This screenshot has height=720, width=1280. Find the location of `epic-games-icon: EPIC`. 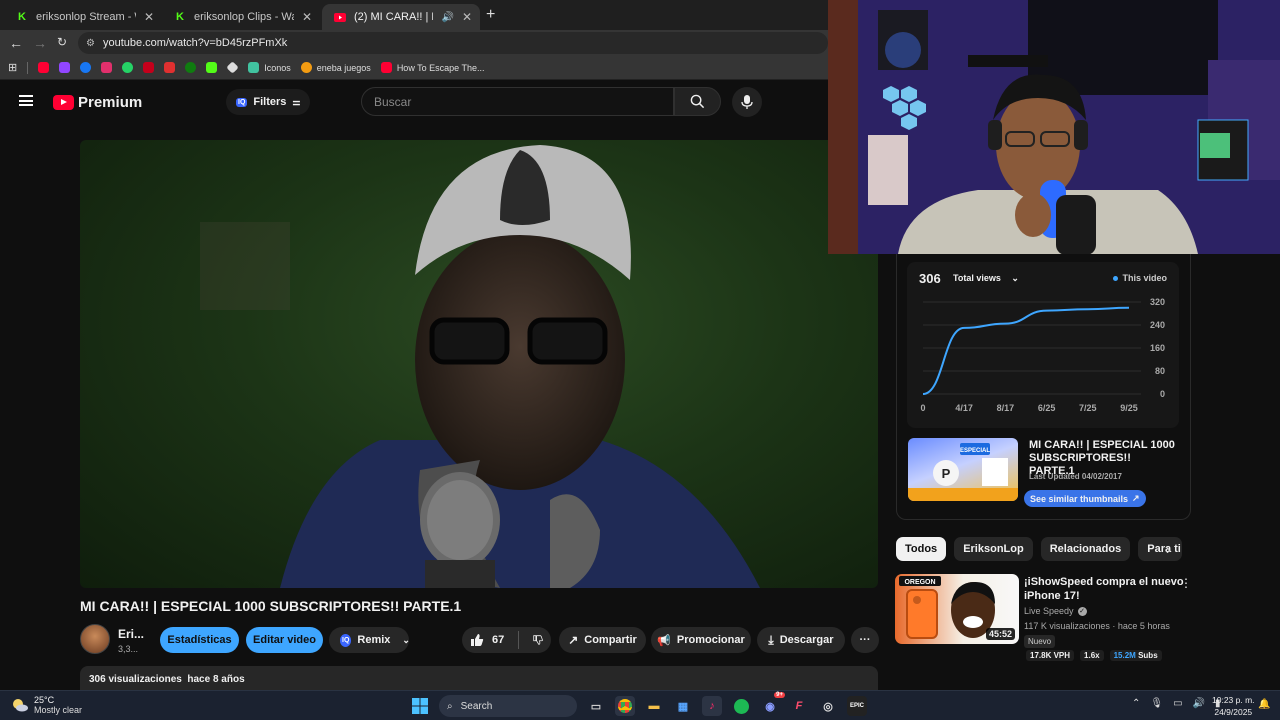

epic-games-icon: EPIC is located at coordinates (857, 706).